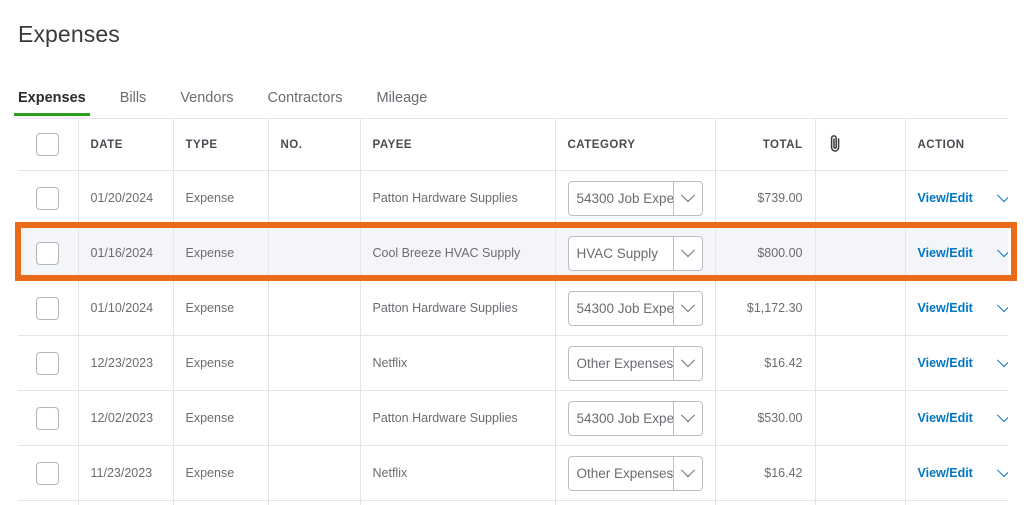 The height and width of the screenshot is (505, 1024). I want to click on table-row: Other Expenses, so click(513, 502).